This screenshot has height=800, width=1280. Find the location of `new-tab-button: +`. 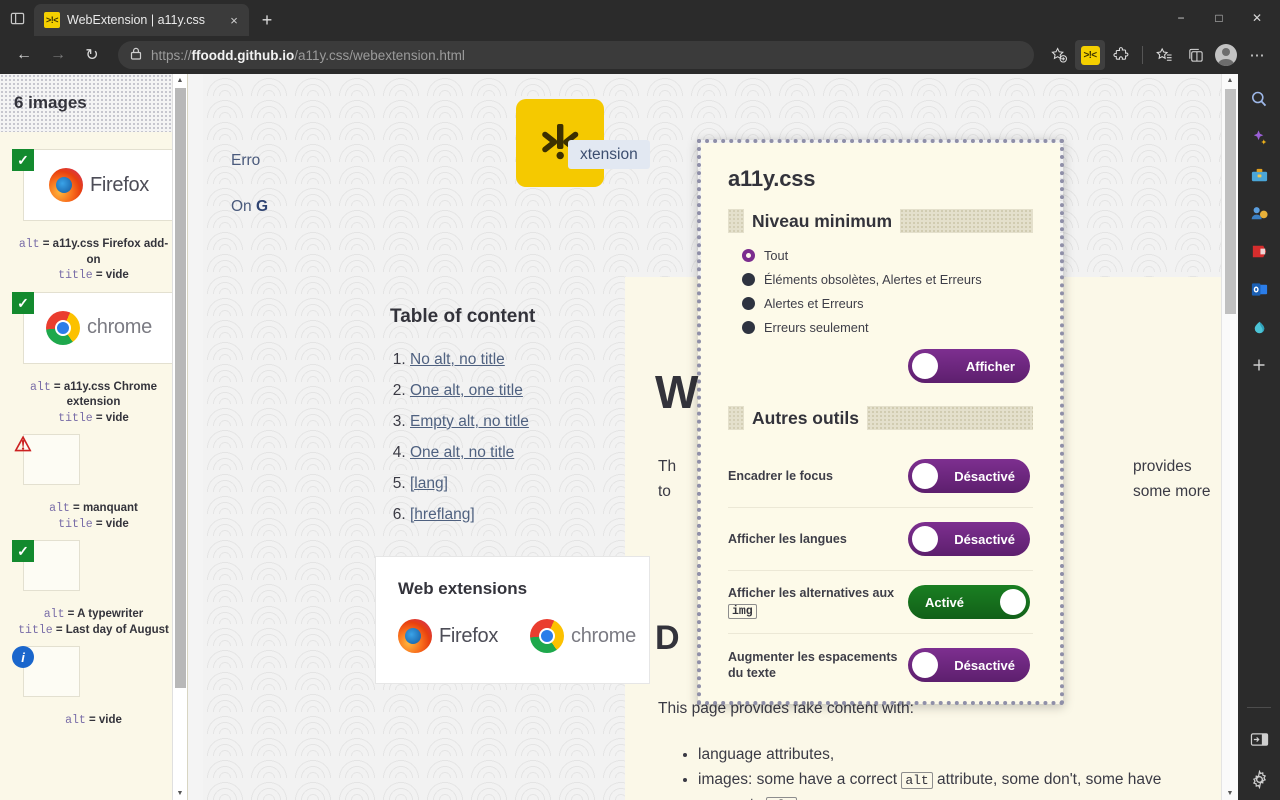

new-tab-button: + is located at coordinates (267, 20).